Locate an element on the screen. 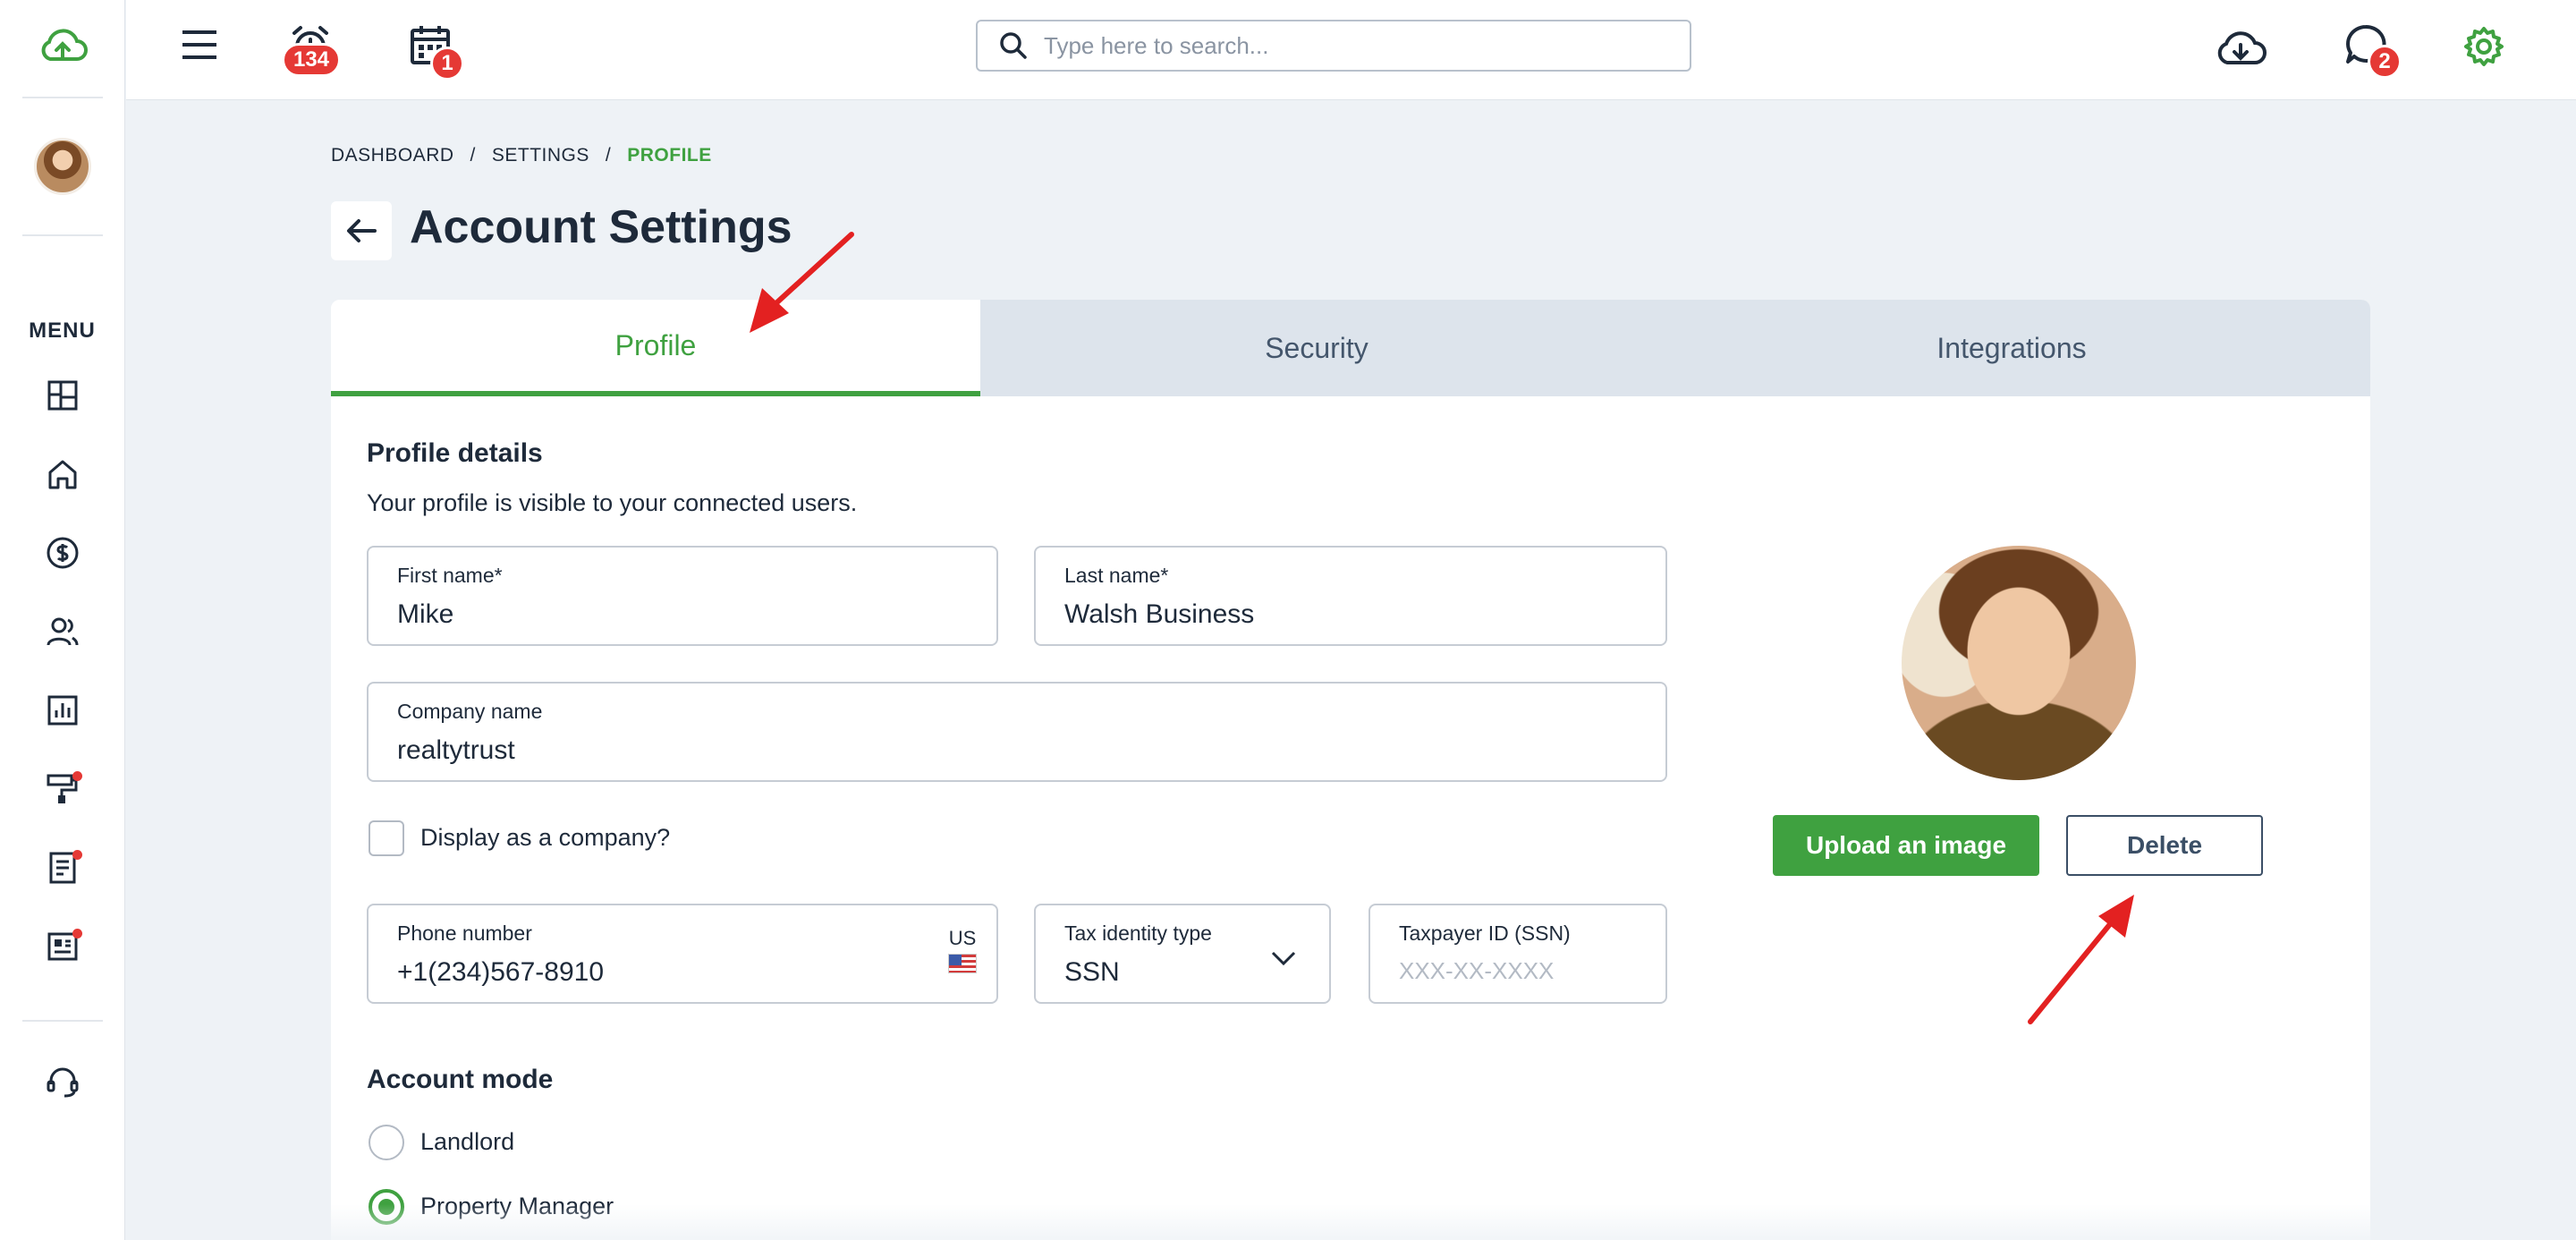  avatar is located at coordinates (62, 166).